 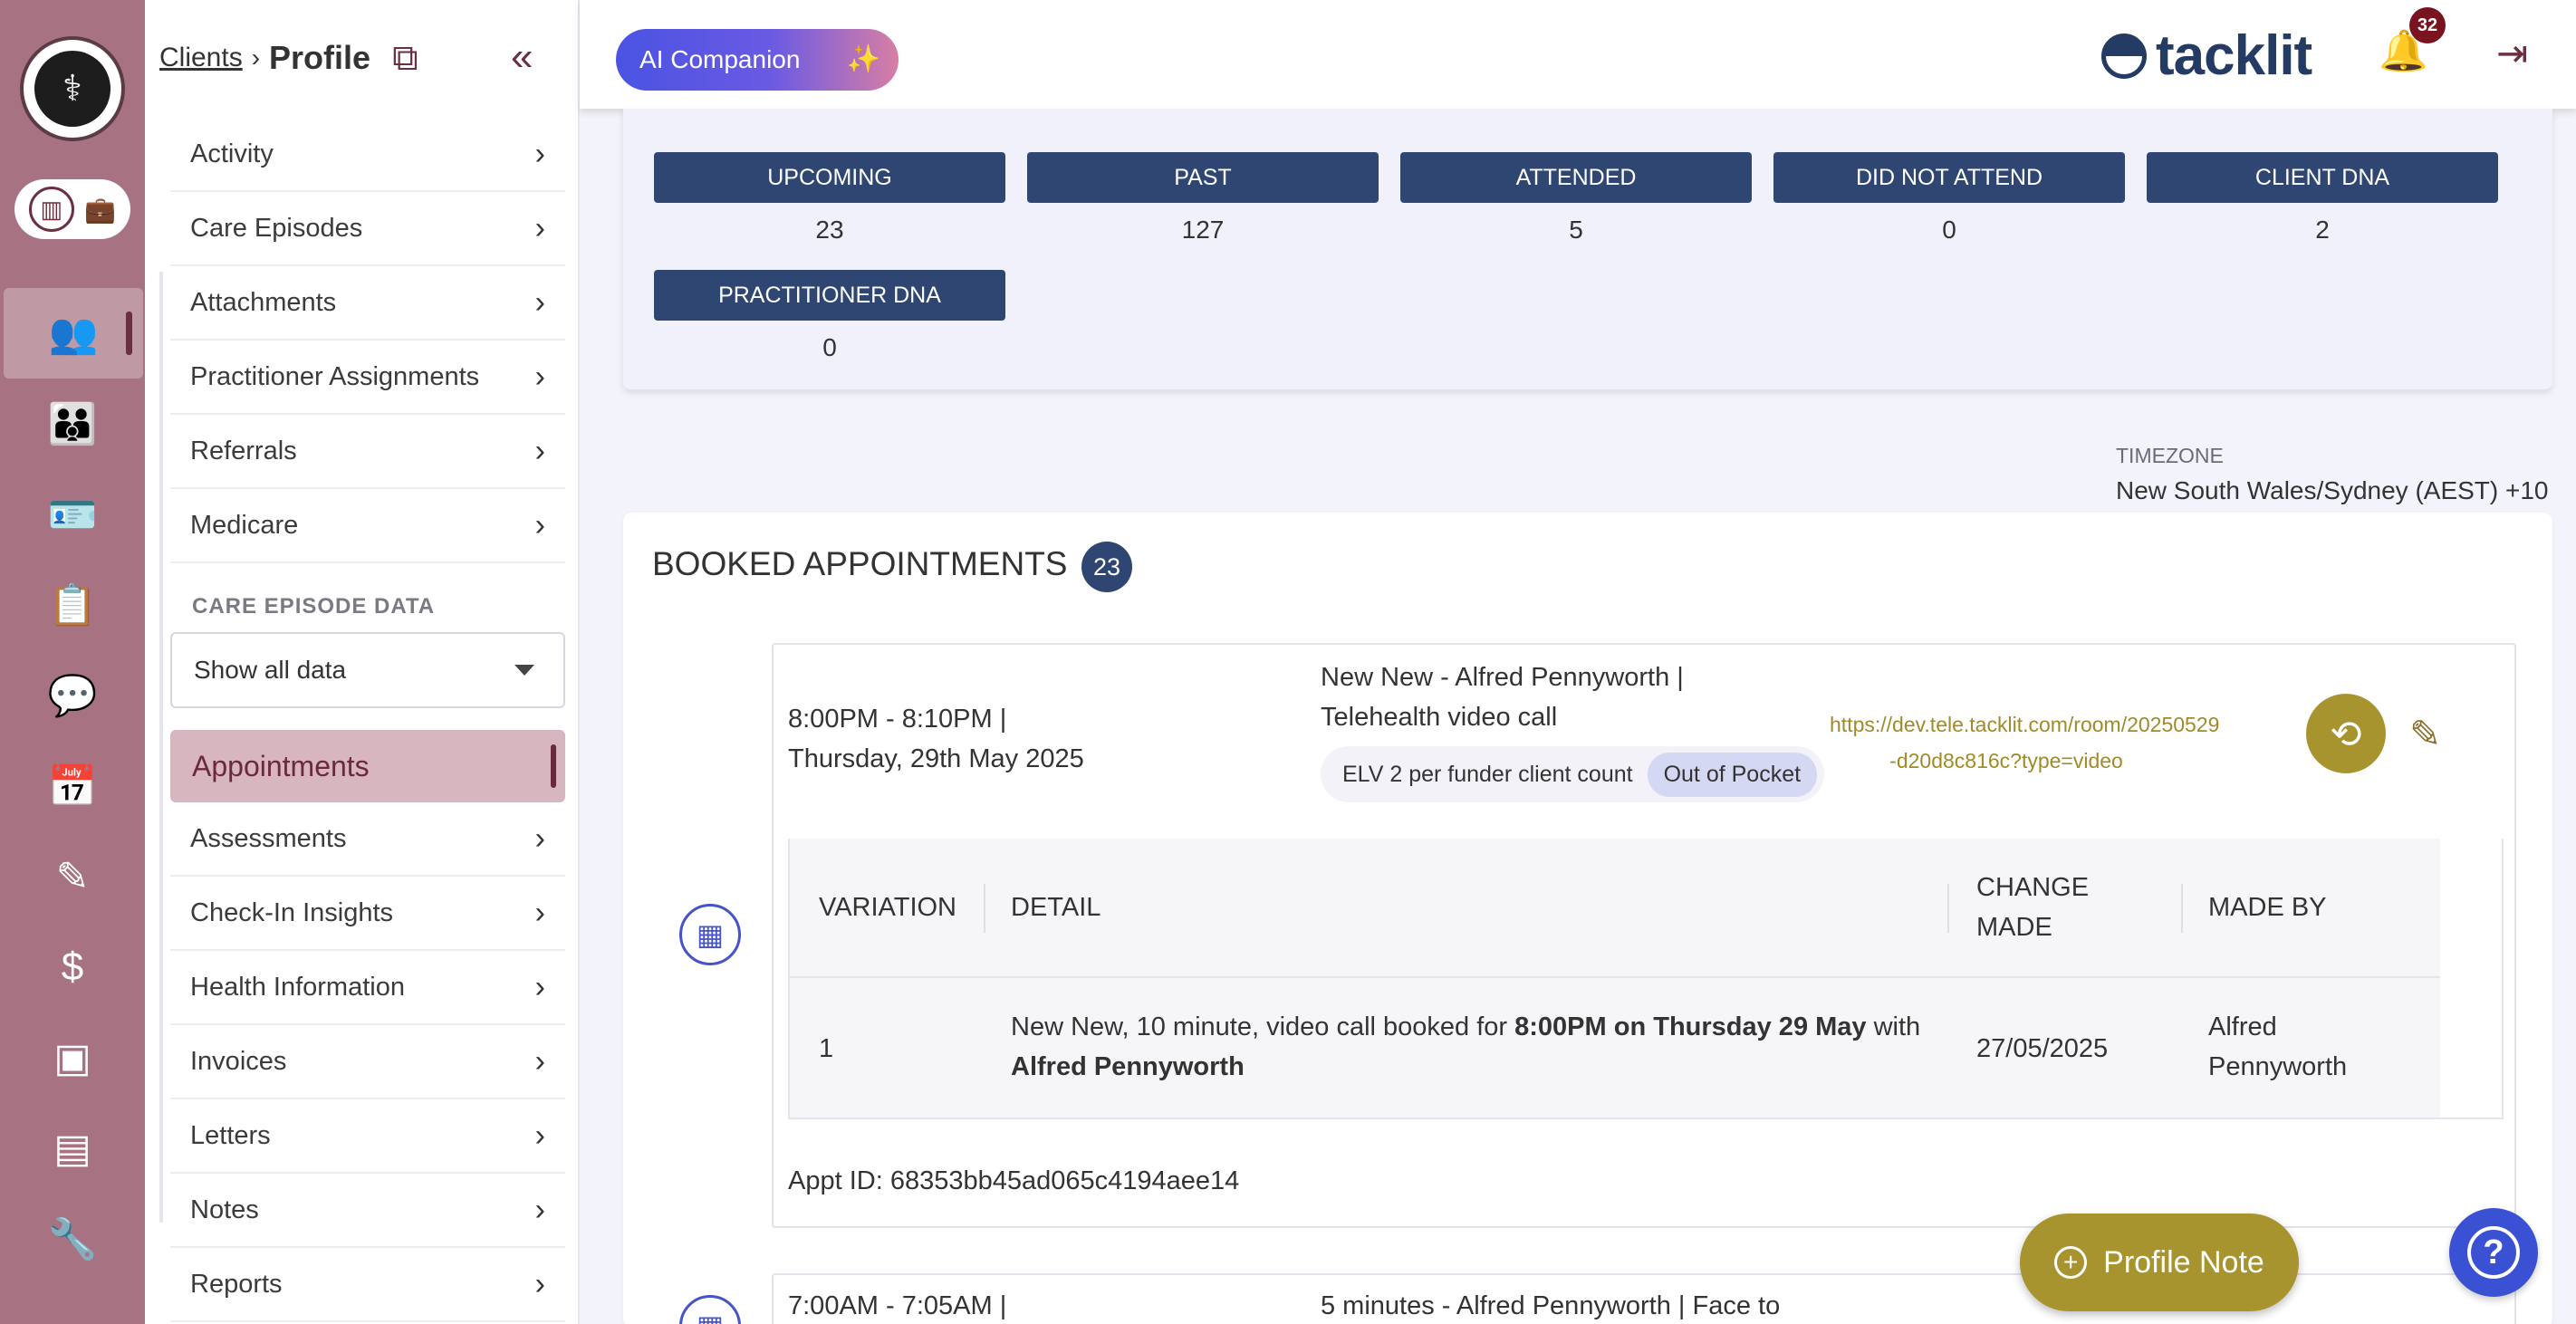 I want to click on chat-icon: 💬, so click(x=72, y=695).